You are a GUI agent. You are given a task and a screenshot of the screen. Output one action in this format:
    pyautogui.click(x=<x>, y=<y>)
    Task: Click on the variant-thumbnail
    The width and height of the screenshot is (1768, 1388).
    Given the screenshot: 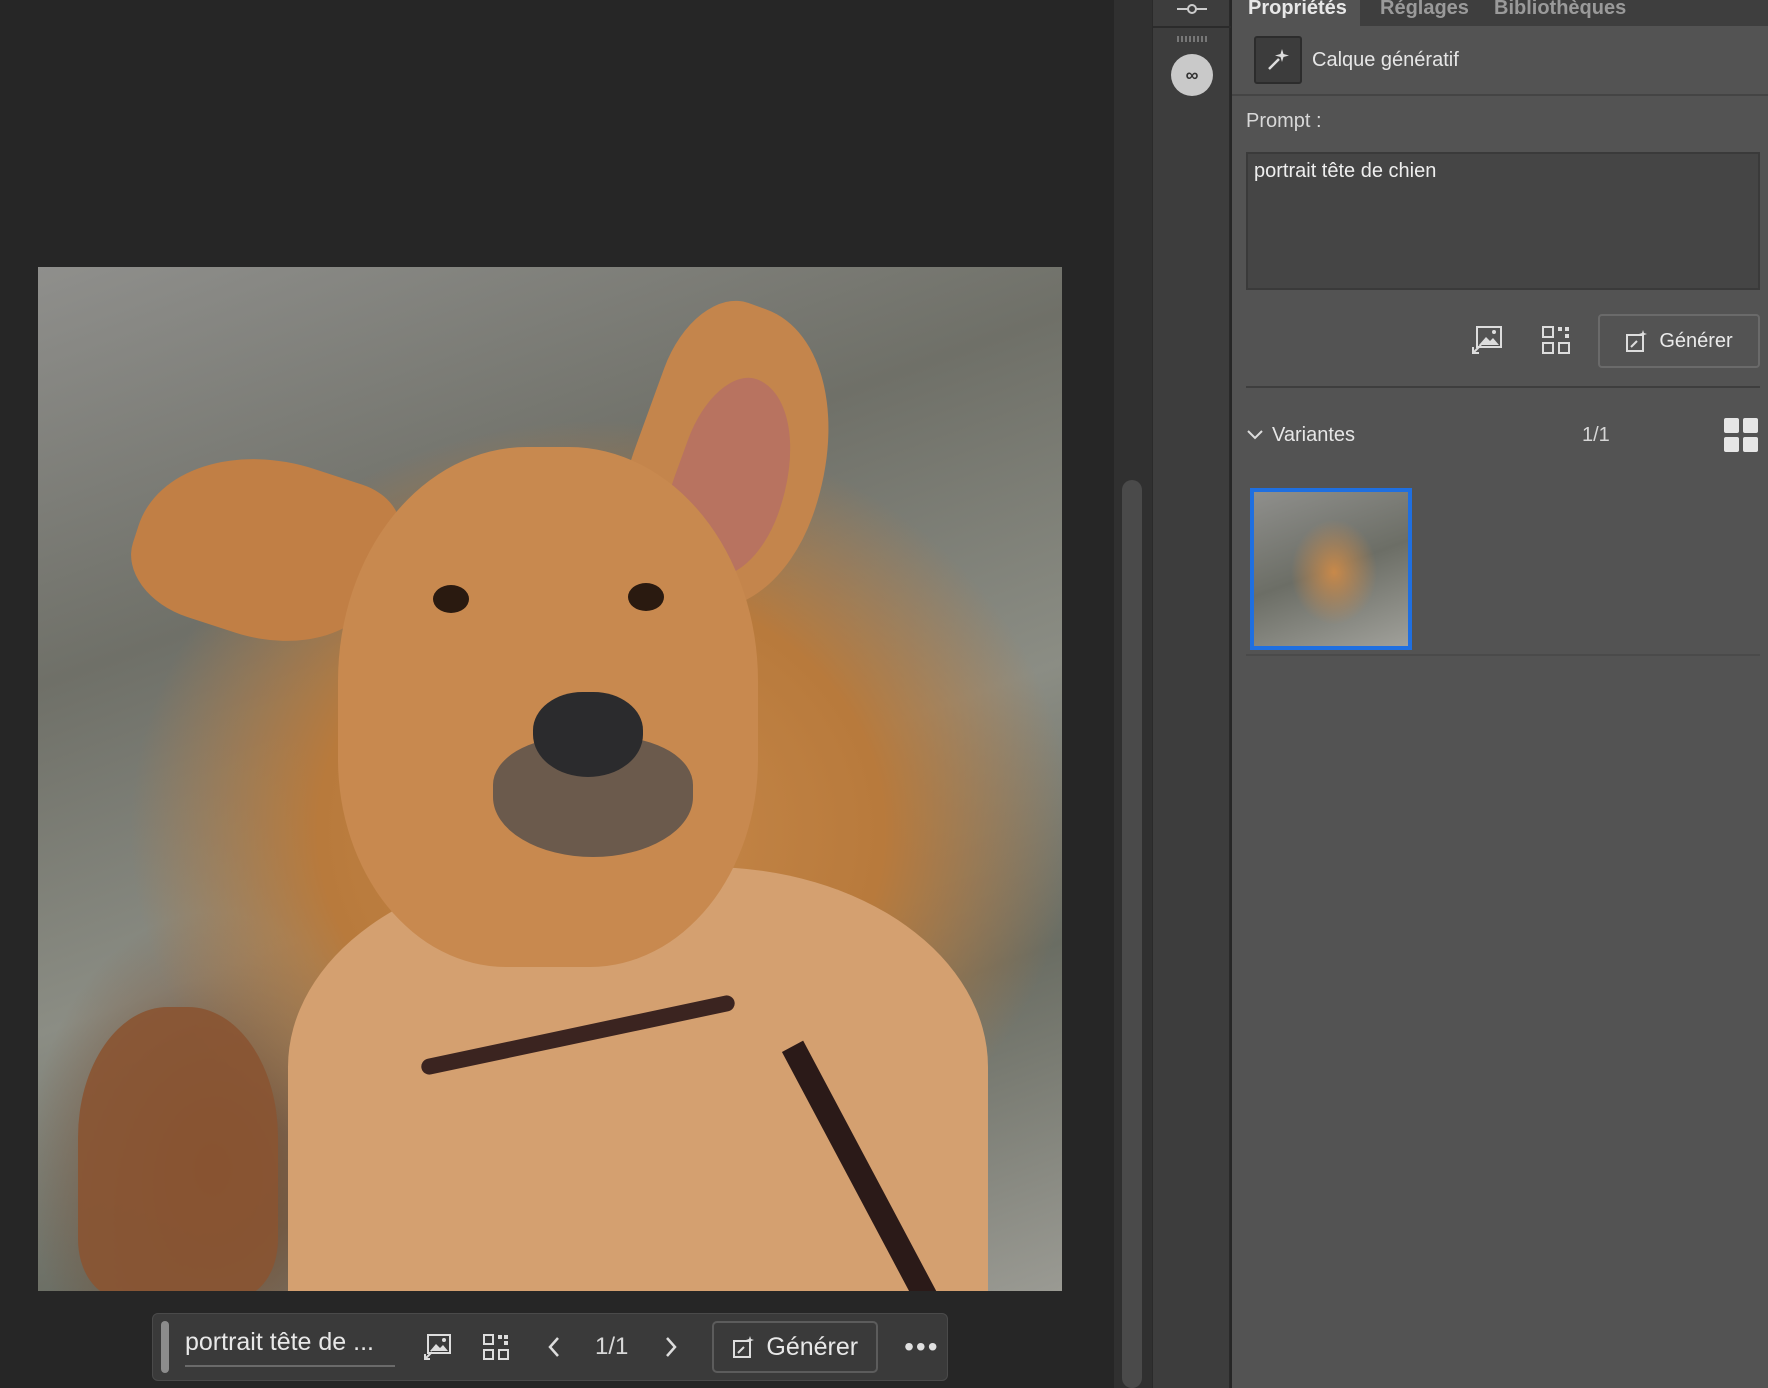 What is the action you would take?
    pyautogui.click(x=1331, y=569)
    